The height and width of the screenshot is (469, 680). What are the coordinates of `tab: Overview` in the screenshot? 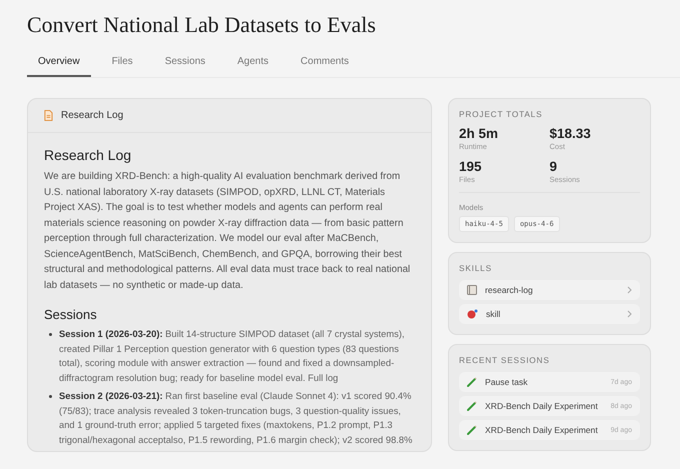 It's located at (59, 66).